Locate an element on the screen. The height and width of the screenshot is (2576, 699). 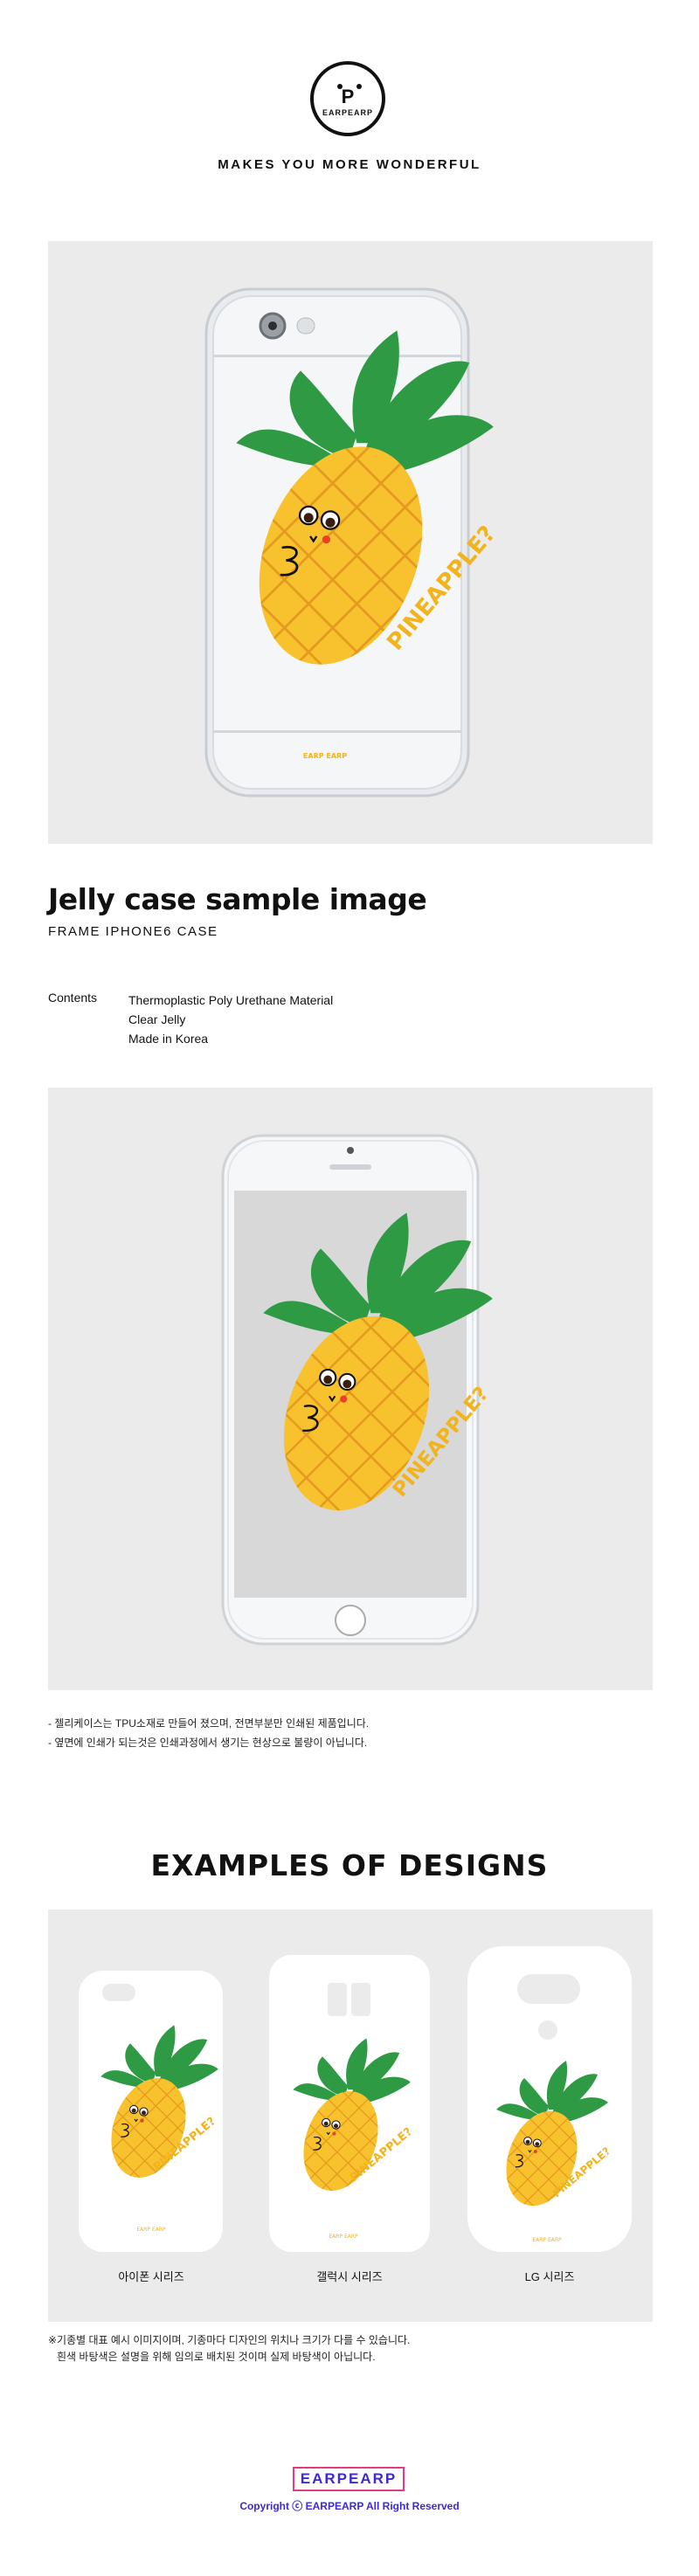
example-card-iphone: PINEAPPLE? EARP EARP is located at coordinates (149, 2126).